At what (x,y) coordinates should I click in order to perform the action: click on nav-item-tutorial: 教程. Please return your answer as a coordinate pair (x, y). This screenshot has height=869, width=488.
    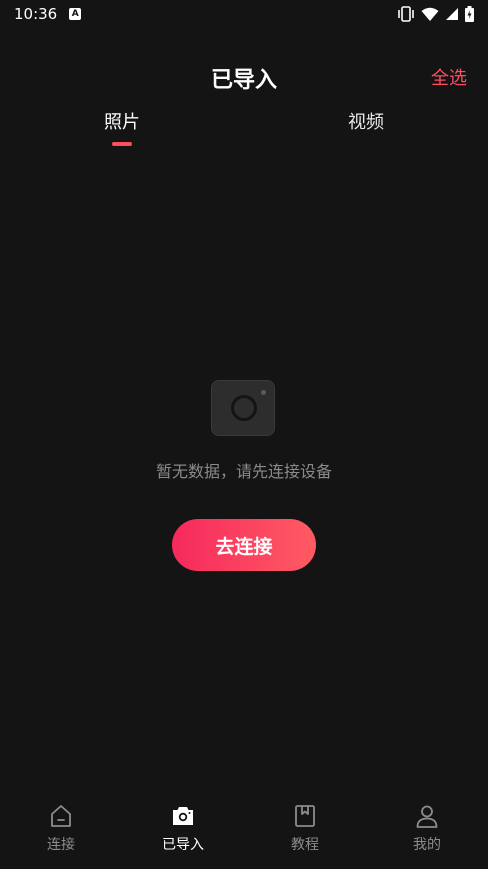
    Looking at the image, I should click on (305, 833).